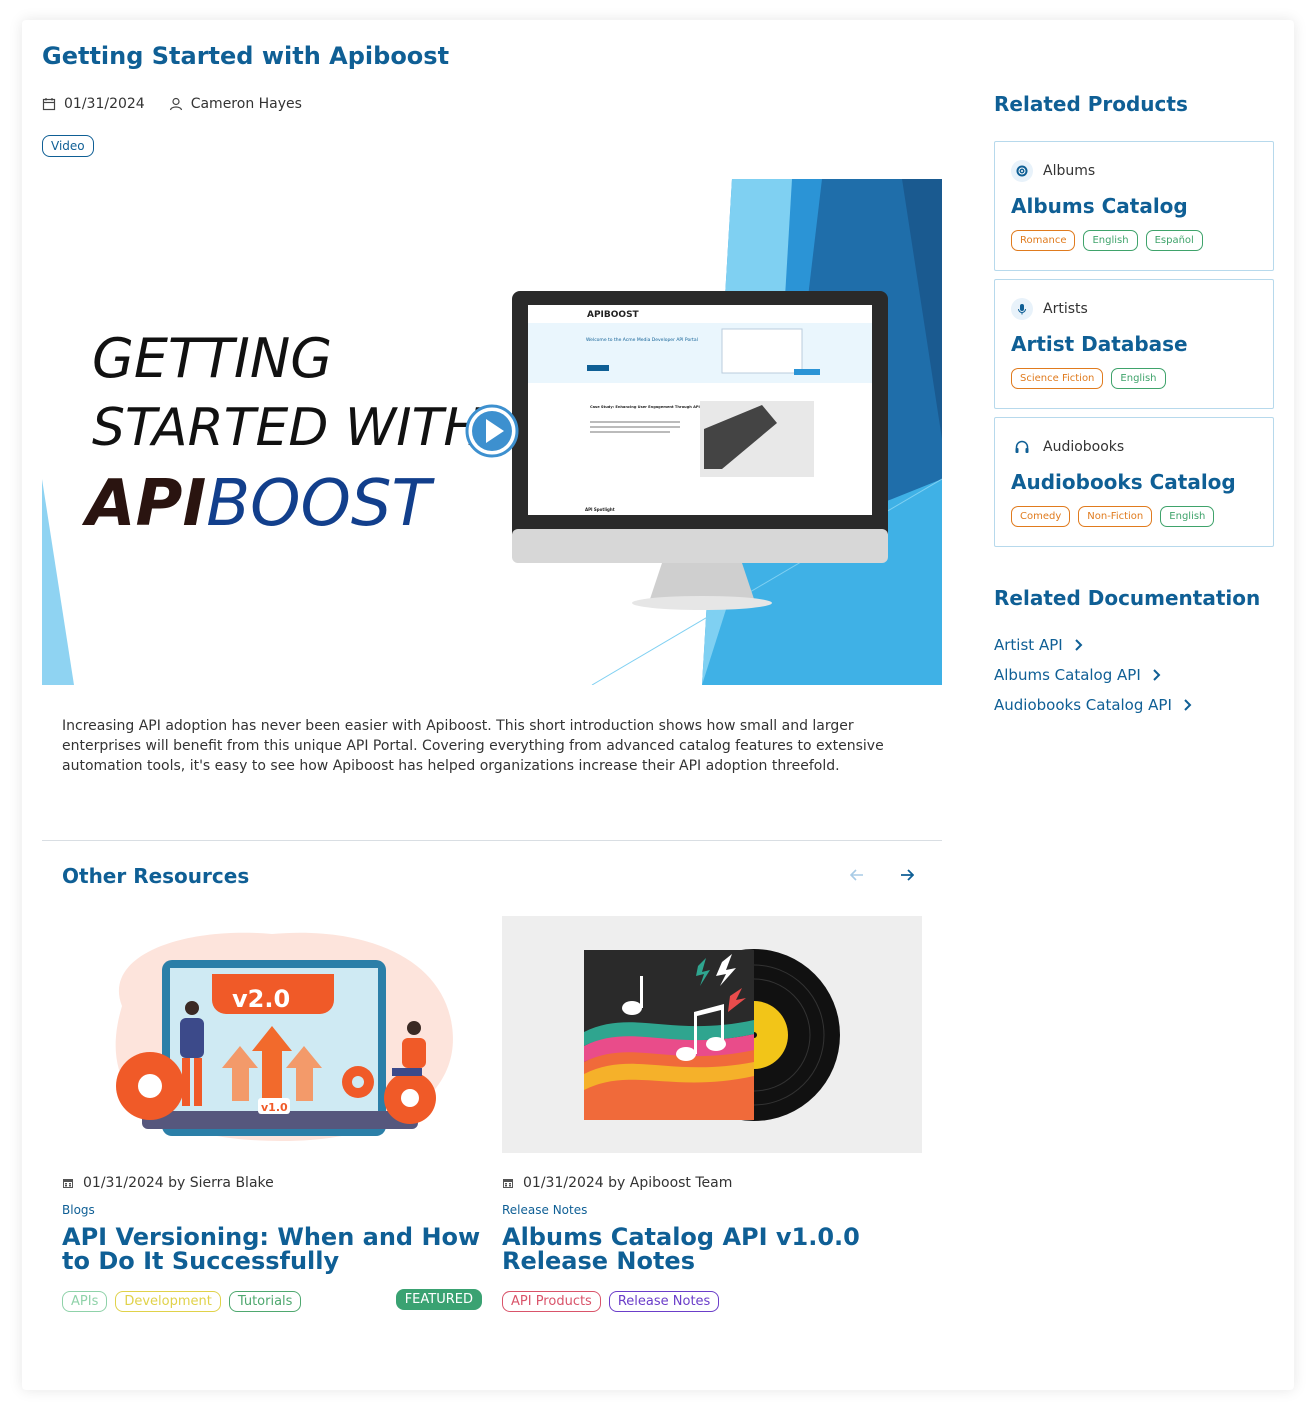 The height and width of the screenshot is (1418, 1308). Describe the element at coordinates (1057, 378) in the screenshot. I see `product-tag: Science Fiction` at that location.